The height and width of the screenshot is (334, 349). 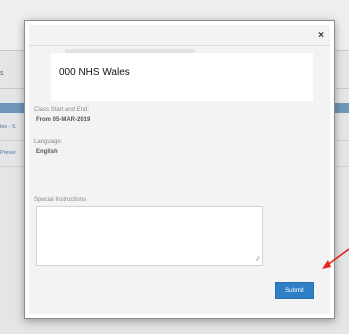 I want to click on resize-grip-icon: ⁄⁄, so click(x=258, y=260).